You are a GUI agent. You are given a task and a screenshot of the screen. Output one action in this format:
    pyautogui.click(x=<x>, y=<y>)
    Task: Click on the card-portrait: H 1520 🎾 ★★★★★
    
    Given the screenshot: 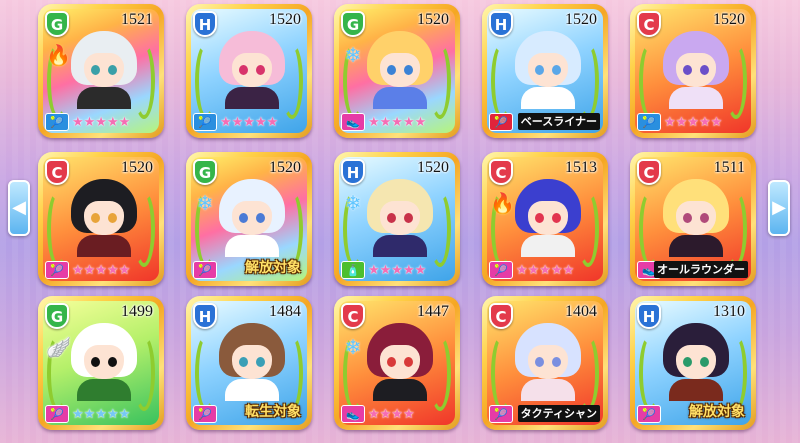 What is the action you would take?
    pyautogui.click(x=249, y=71)
    